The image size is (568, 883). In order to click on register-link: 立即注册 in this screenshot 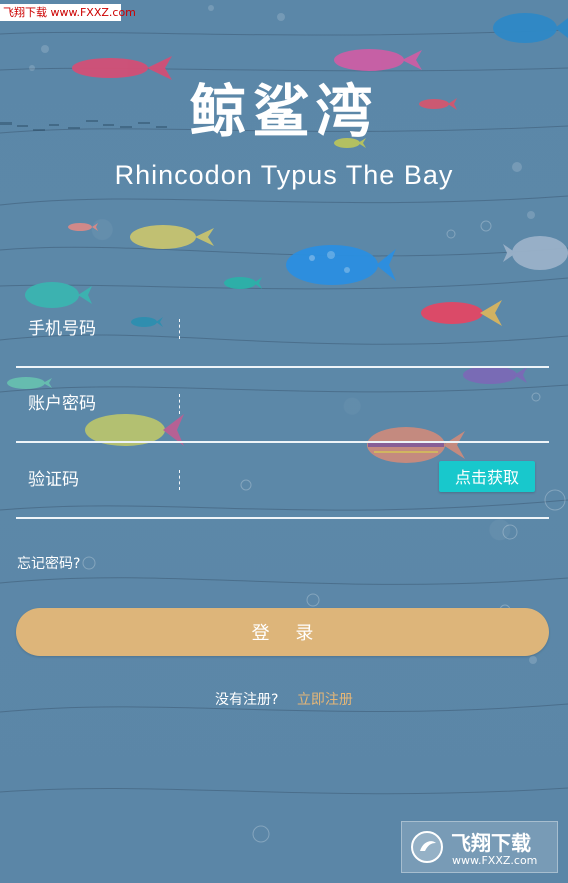, I will do `click(325, 700)`.